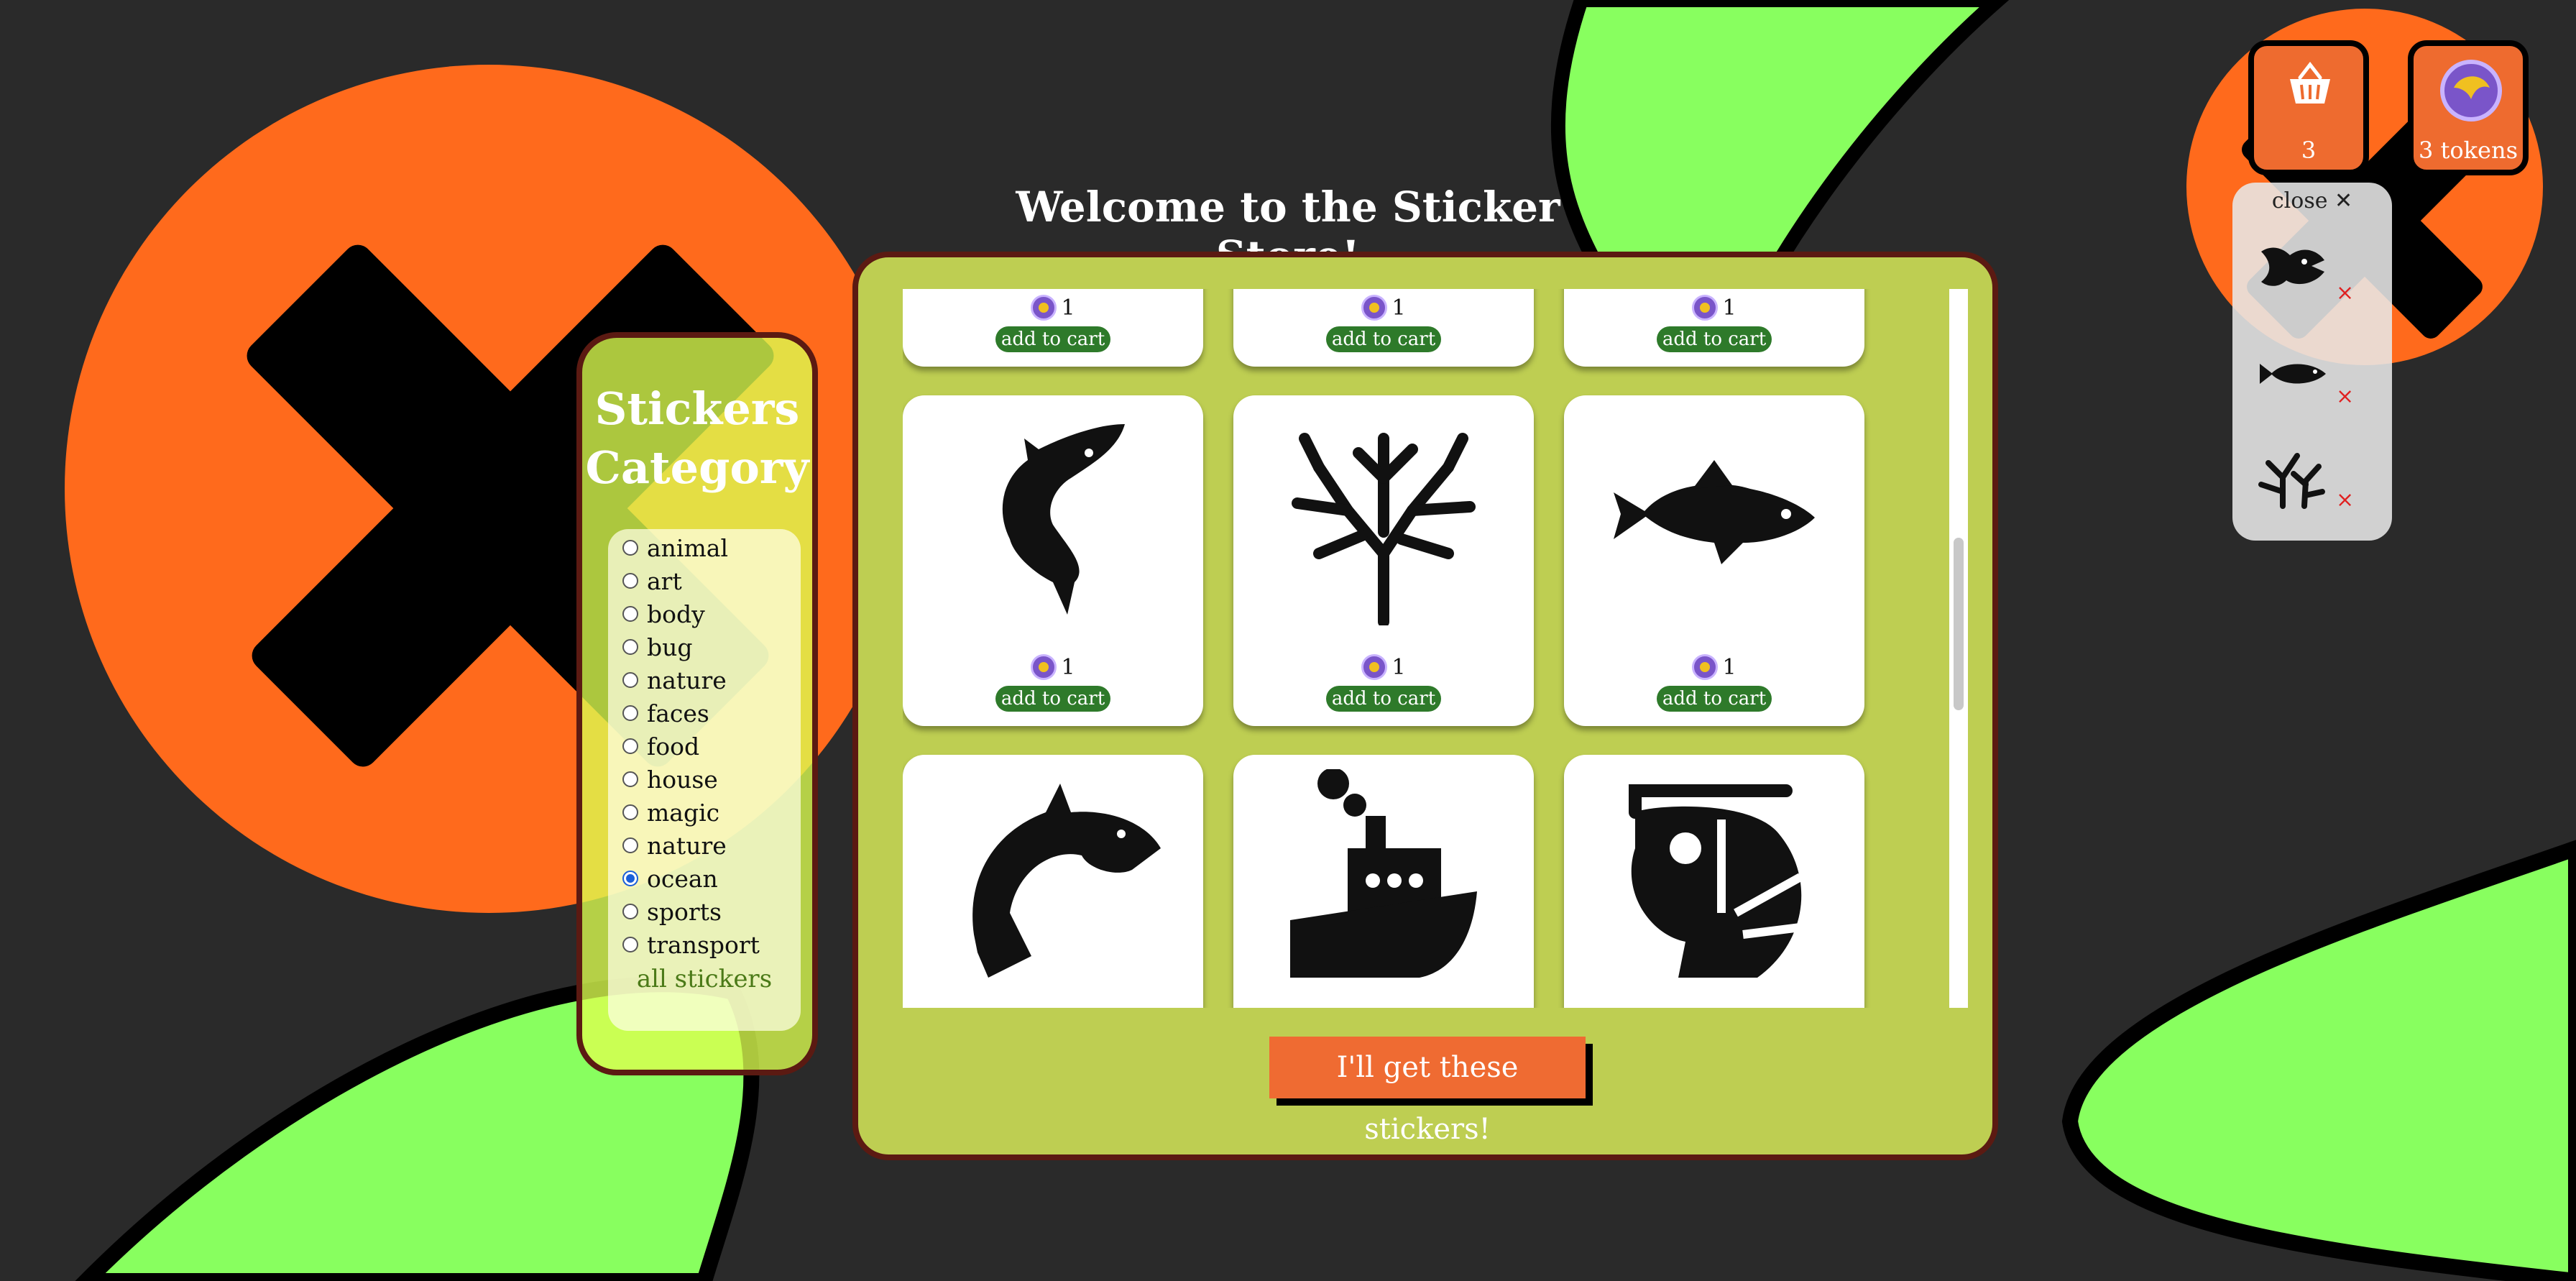 Image resolution: width=2576 pixels, height=1281 pixels. I want to click on category-option-art: art, so click(652, 581).